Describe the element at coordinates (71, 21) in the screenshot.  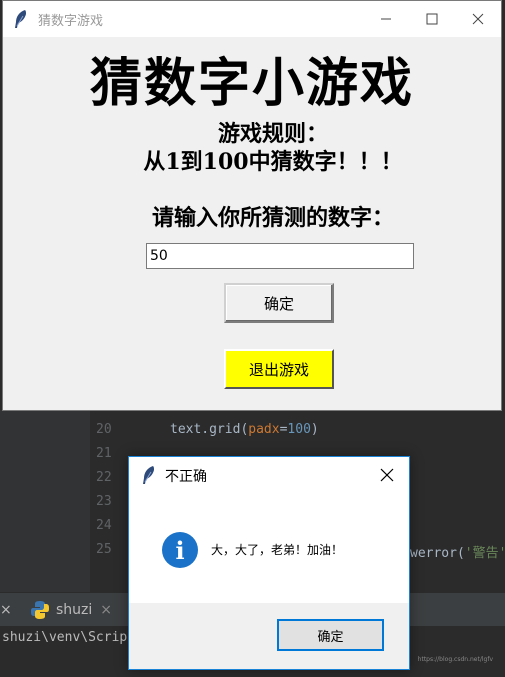
I see `window-title: 猜数字游戏` at that location.